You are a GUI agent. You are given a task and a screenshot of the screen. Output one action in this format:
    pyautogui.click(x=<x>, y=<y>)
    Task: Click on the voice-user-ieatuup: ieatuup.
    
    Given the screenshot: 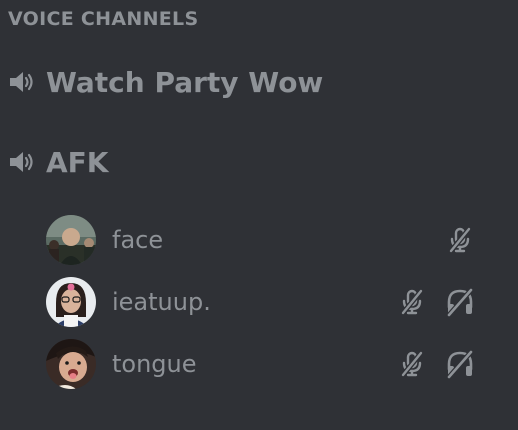 What is the action you would take?
    pyautogui.click(x=266, y=302)
    